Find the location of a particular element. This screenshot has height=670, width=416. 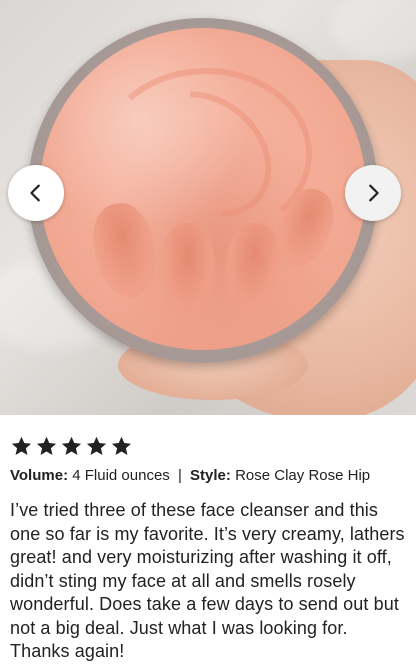

next-image-button is located at coordinates (373, 193).